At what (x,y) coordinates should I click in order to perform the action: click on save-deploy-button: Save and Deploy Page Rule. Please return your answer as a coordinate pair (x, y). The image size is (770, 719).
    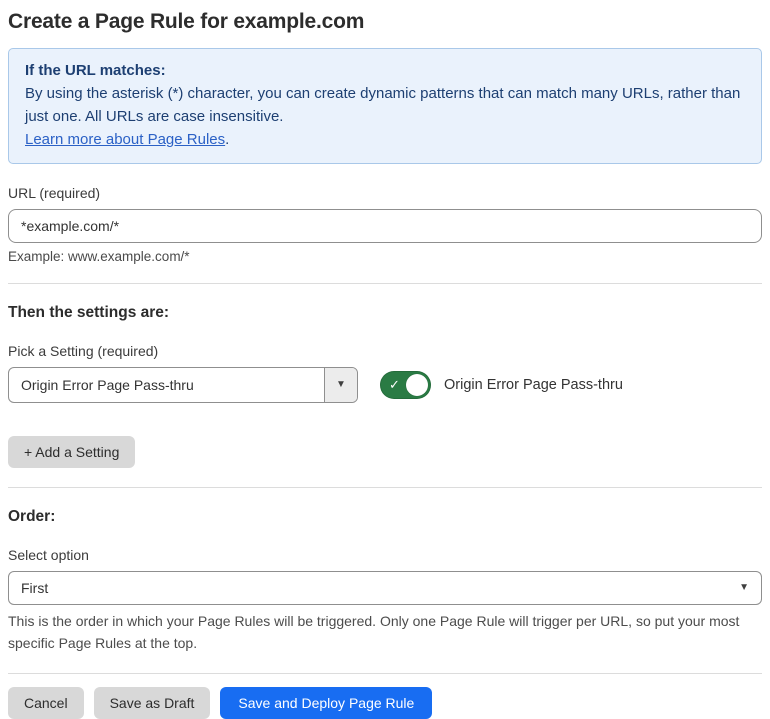
    Looking at the image, I should click on (326, 703).